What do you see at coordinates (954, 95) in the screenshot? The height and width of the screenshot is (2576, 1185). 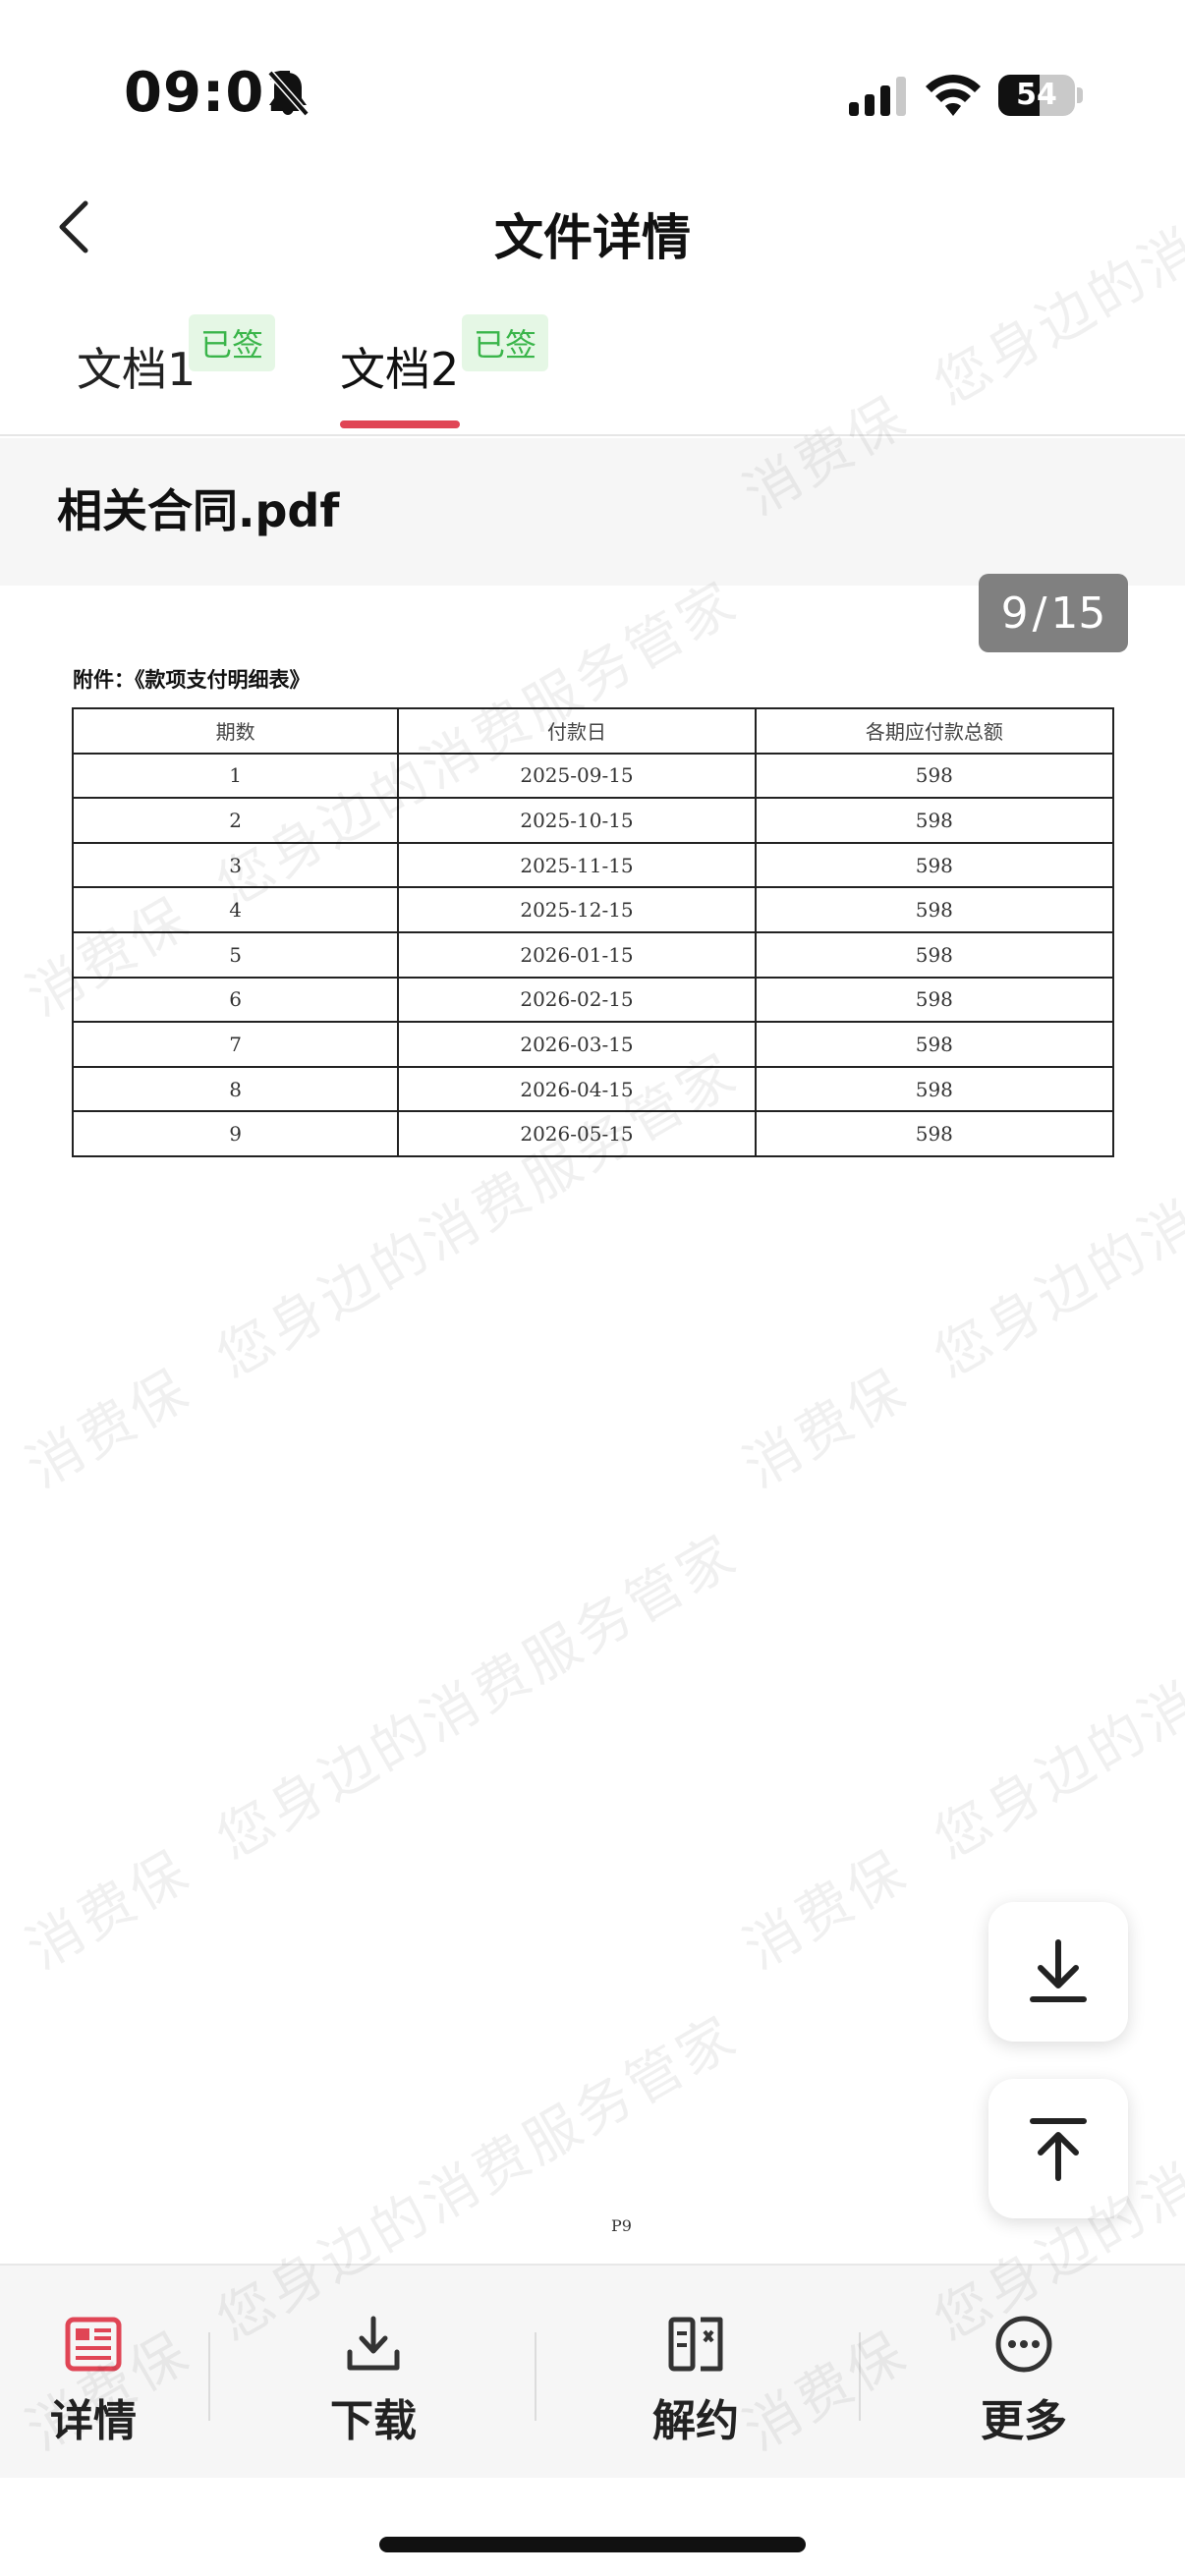 I see `wifi-icon` at bounding box center [954, 95].